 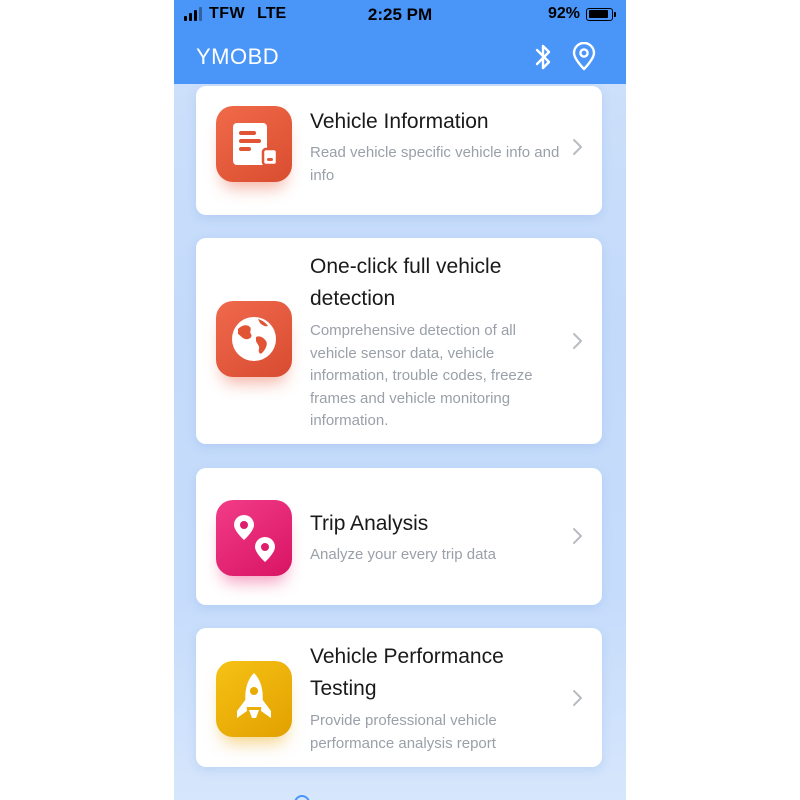 What do you see at coordinates (400, 57) in the screenshot?
I see `app-header: YMOBD` at bounding box center [400, 57].